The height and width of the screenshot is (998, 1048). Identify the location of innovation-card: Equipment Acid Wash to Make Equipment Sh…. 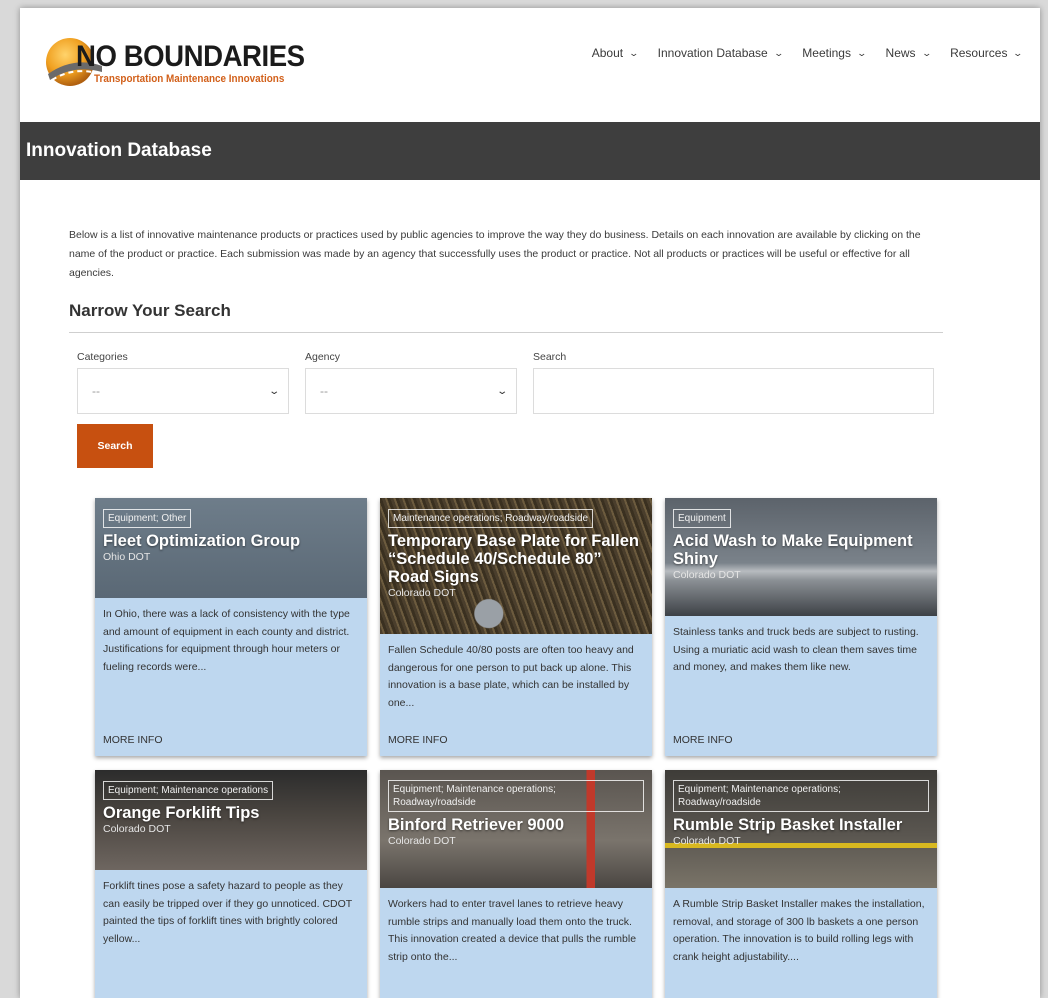
(801, 627).